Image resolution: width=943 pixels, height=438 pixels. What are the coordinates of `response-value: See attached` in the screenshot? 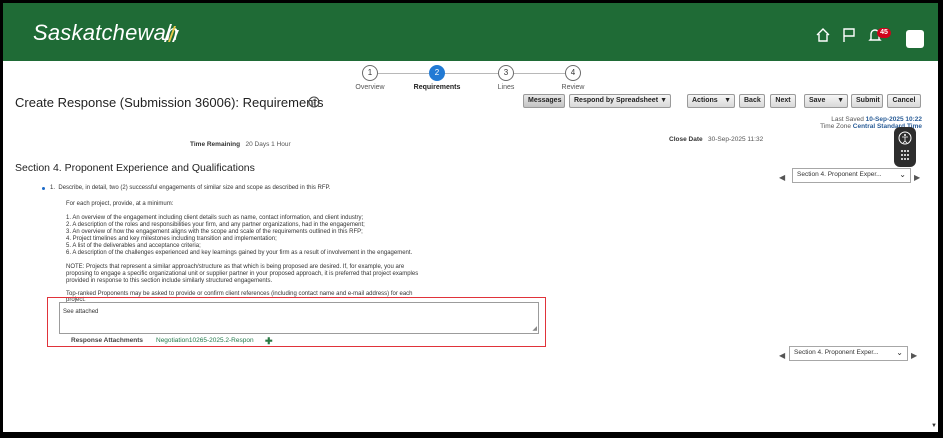 It's located at (81, 312).